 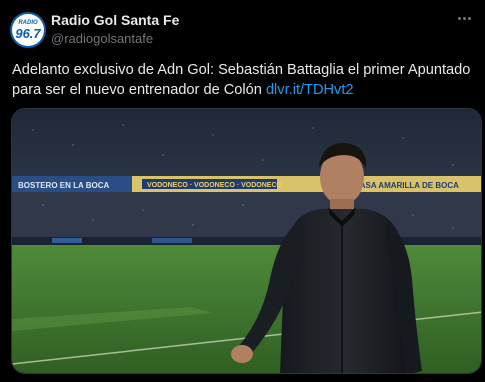 I want to click on avatar-logo: RADIO 96.7, so click(x=28, y=30).